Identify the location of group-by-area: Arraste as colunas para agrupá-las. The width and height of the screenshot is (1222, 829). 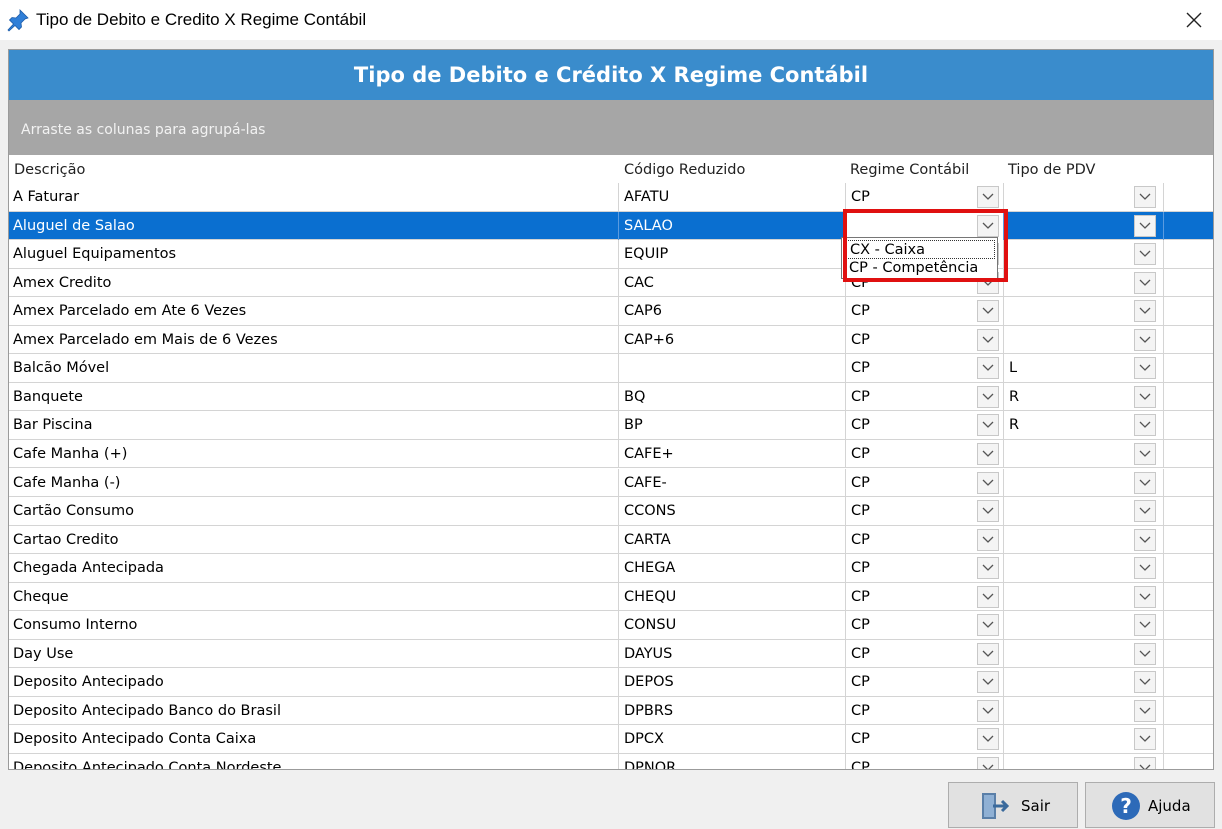
(611, 127).